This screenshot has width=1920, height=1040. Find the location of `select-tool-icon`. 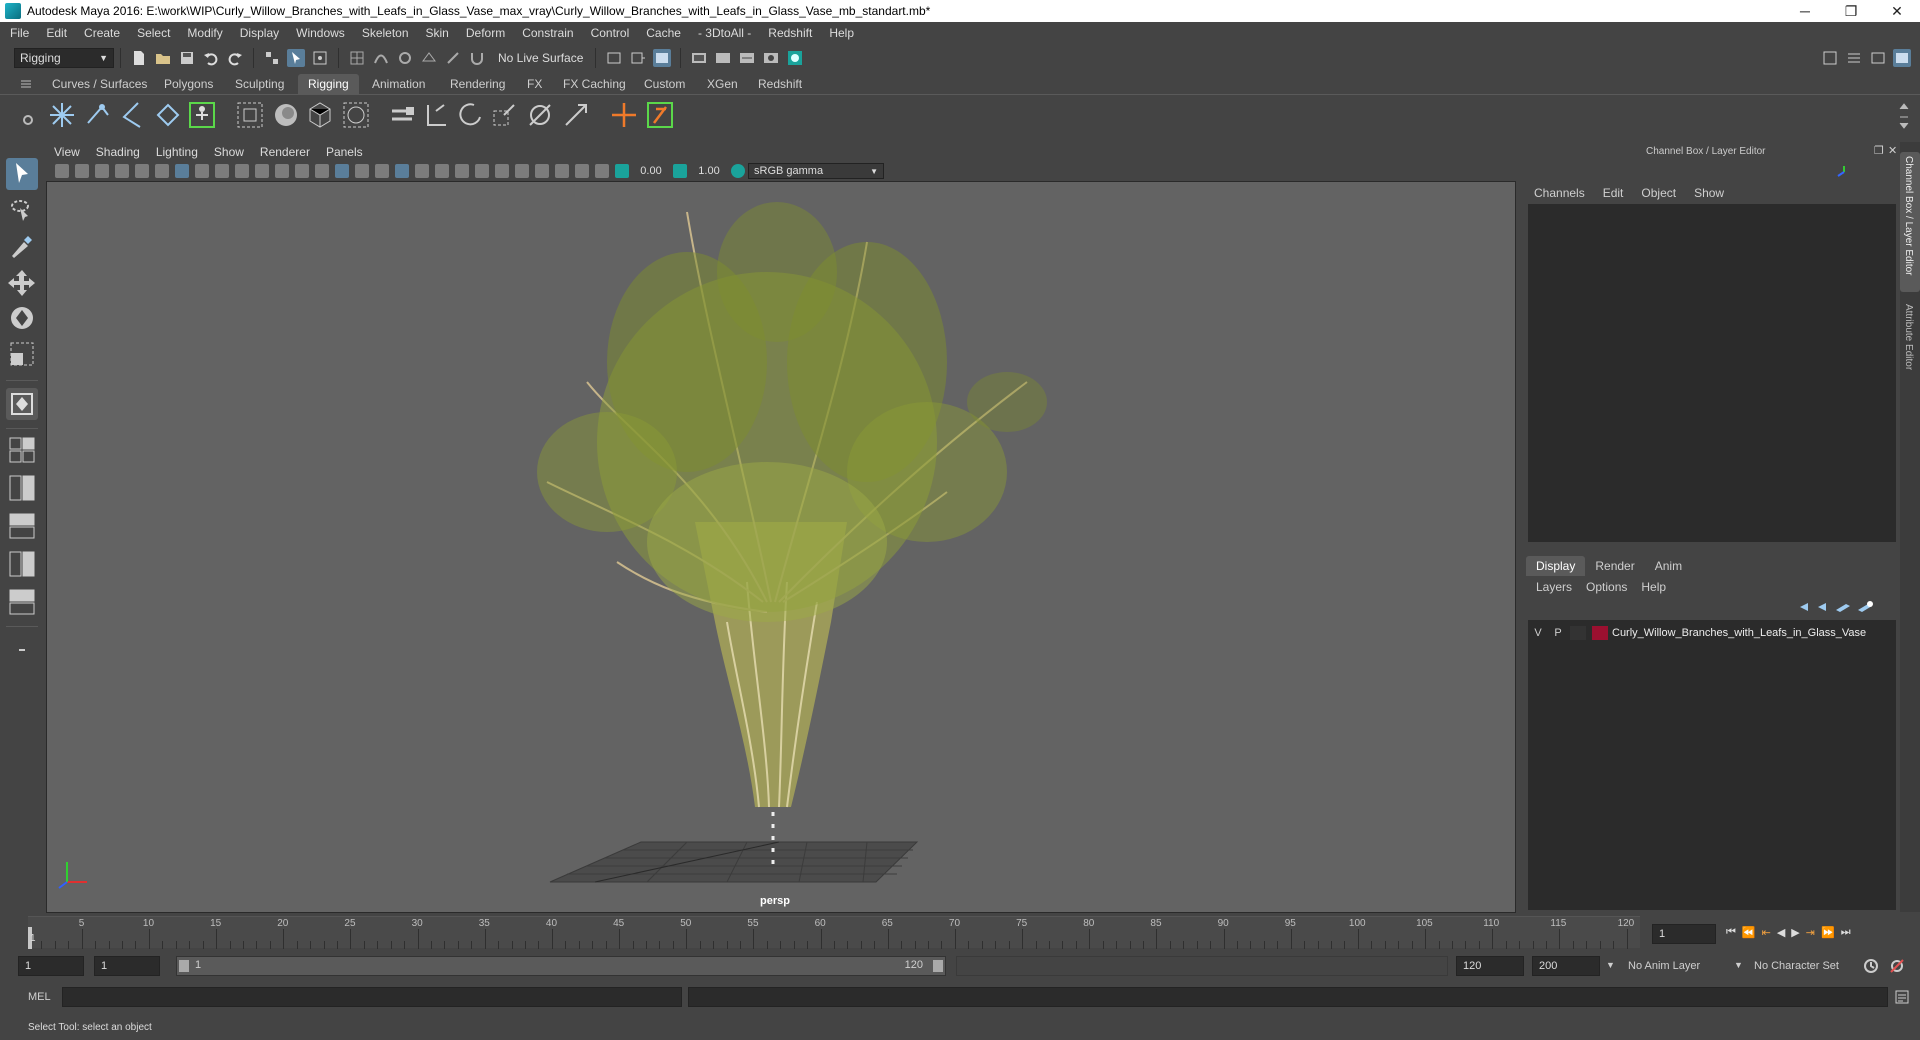

select-tool-icon is located at coordinates (22, 174).